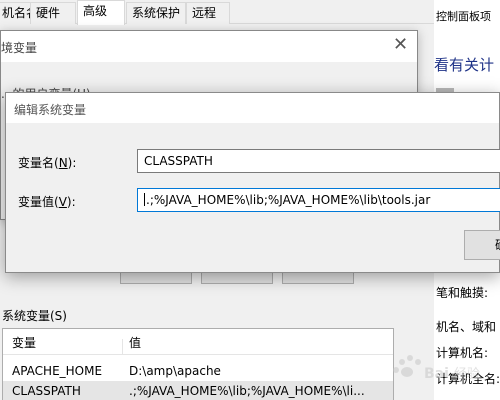  I want to click on table-row: APACHE_HOME D:\amp\apache, so click(198, 371).